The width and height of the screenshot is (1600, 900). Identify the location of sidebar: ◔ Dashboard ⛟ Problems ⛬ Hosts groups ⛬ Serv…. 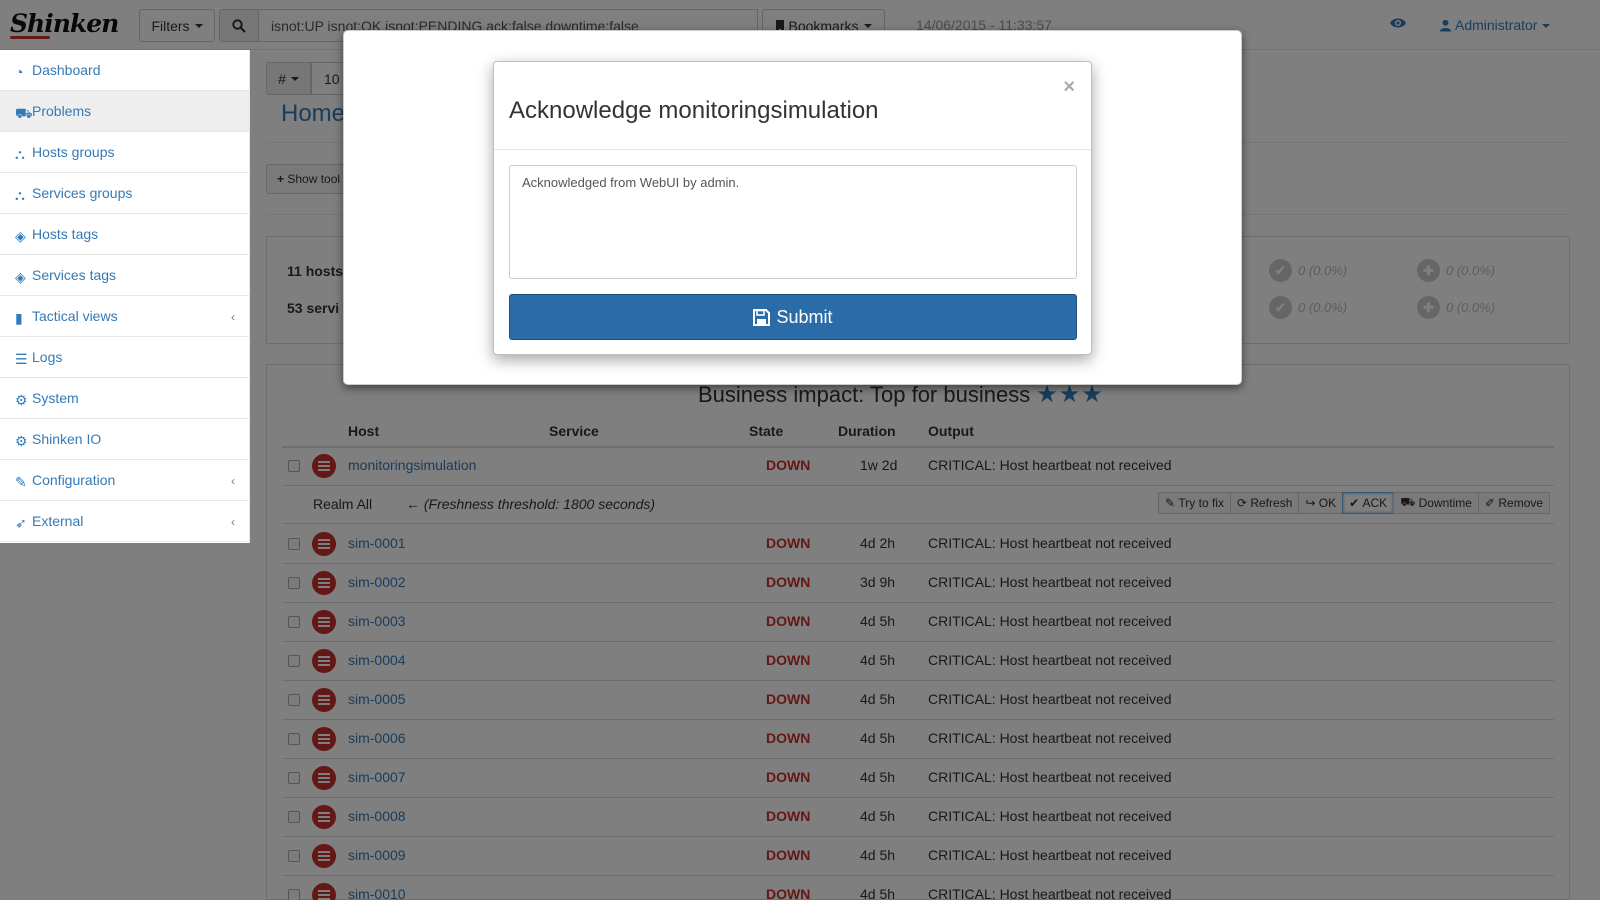
(125, 296).